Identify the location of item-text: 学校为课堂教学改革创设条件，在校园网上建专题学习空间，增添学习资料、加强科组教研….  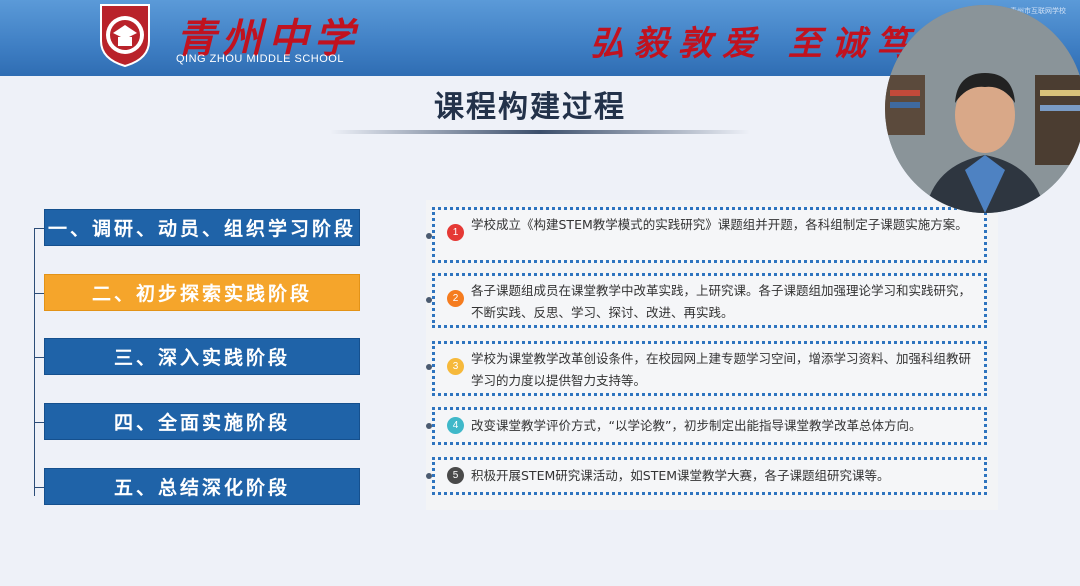
(721, 369).